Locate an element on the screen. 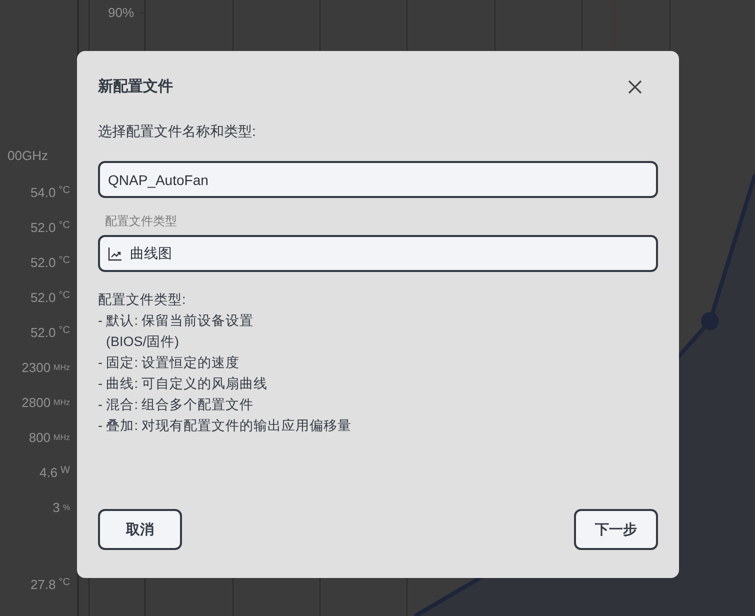 The height and width of the screenshot is (616, 755). sensor-reading: 3 % is located at coordinates (61, 508).